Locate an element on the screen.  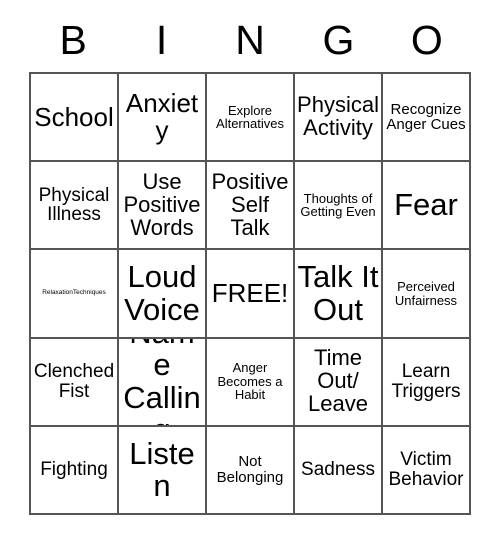
bingo-cell: Time Out/ Leave is located at coordinates (339, 382).